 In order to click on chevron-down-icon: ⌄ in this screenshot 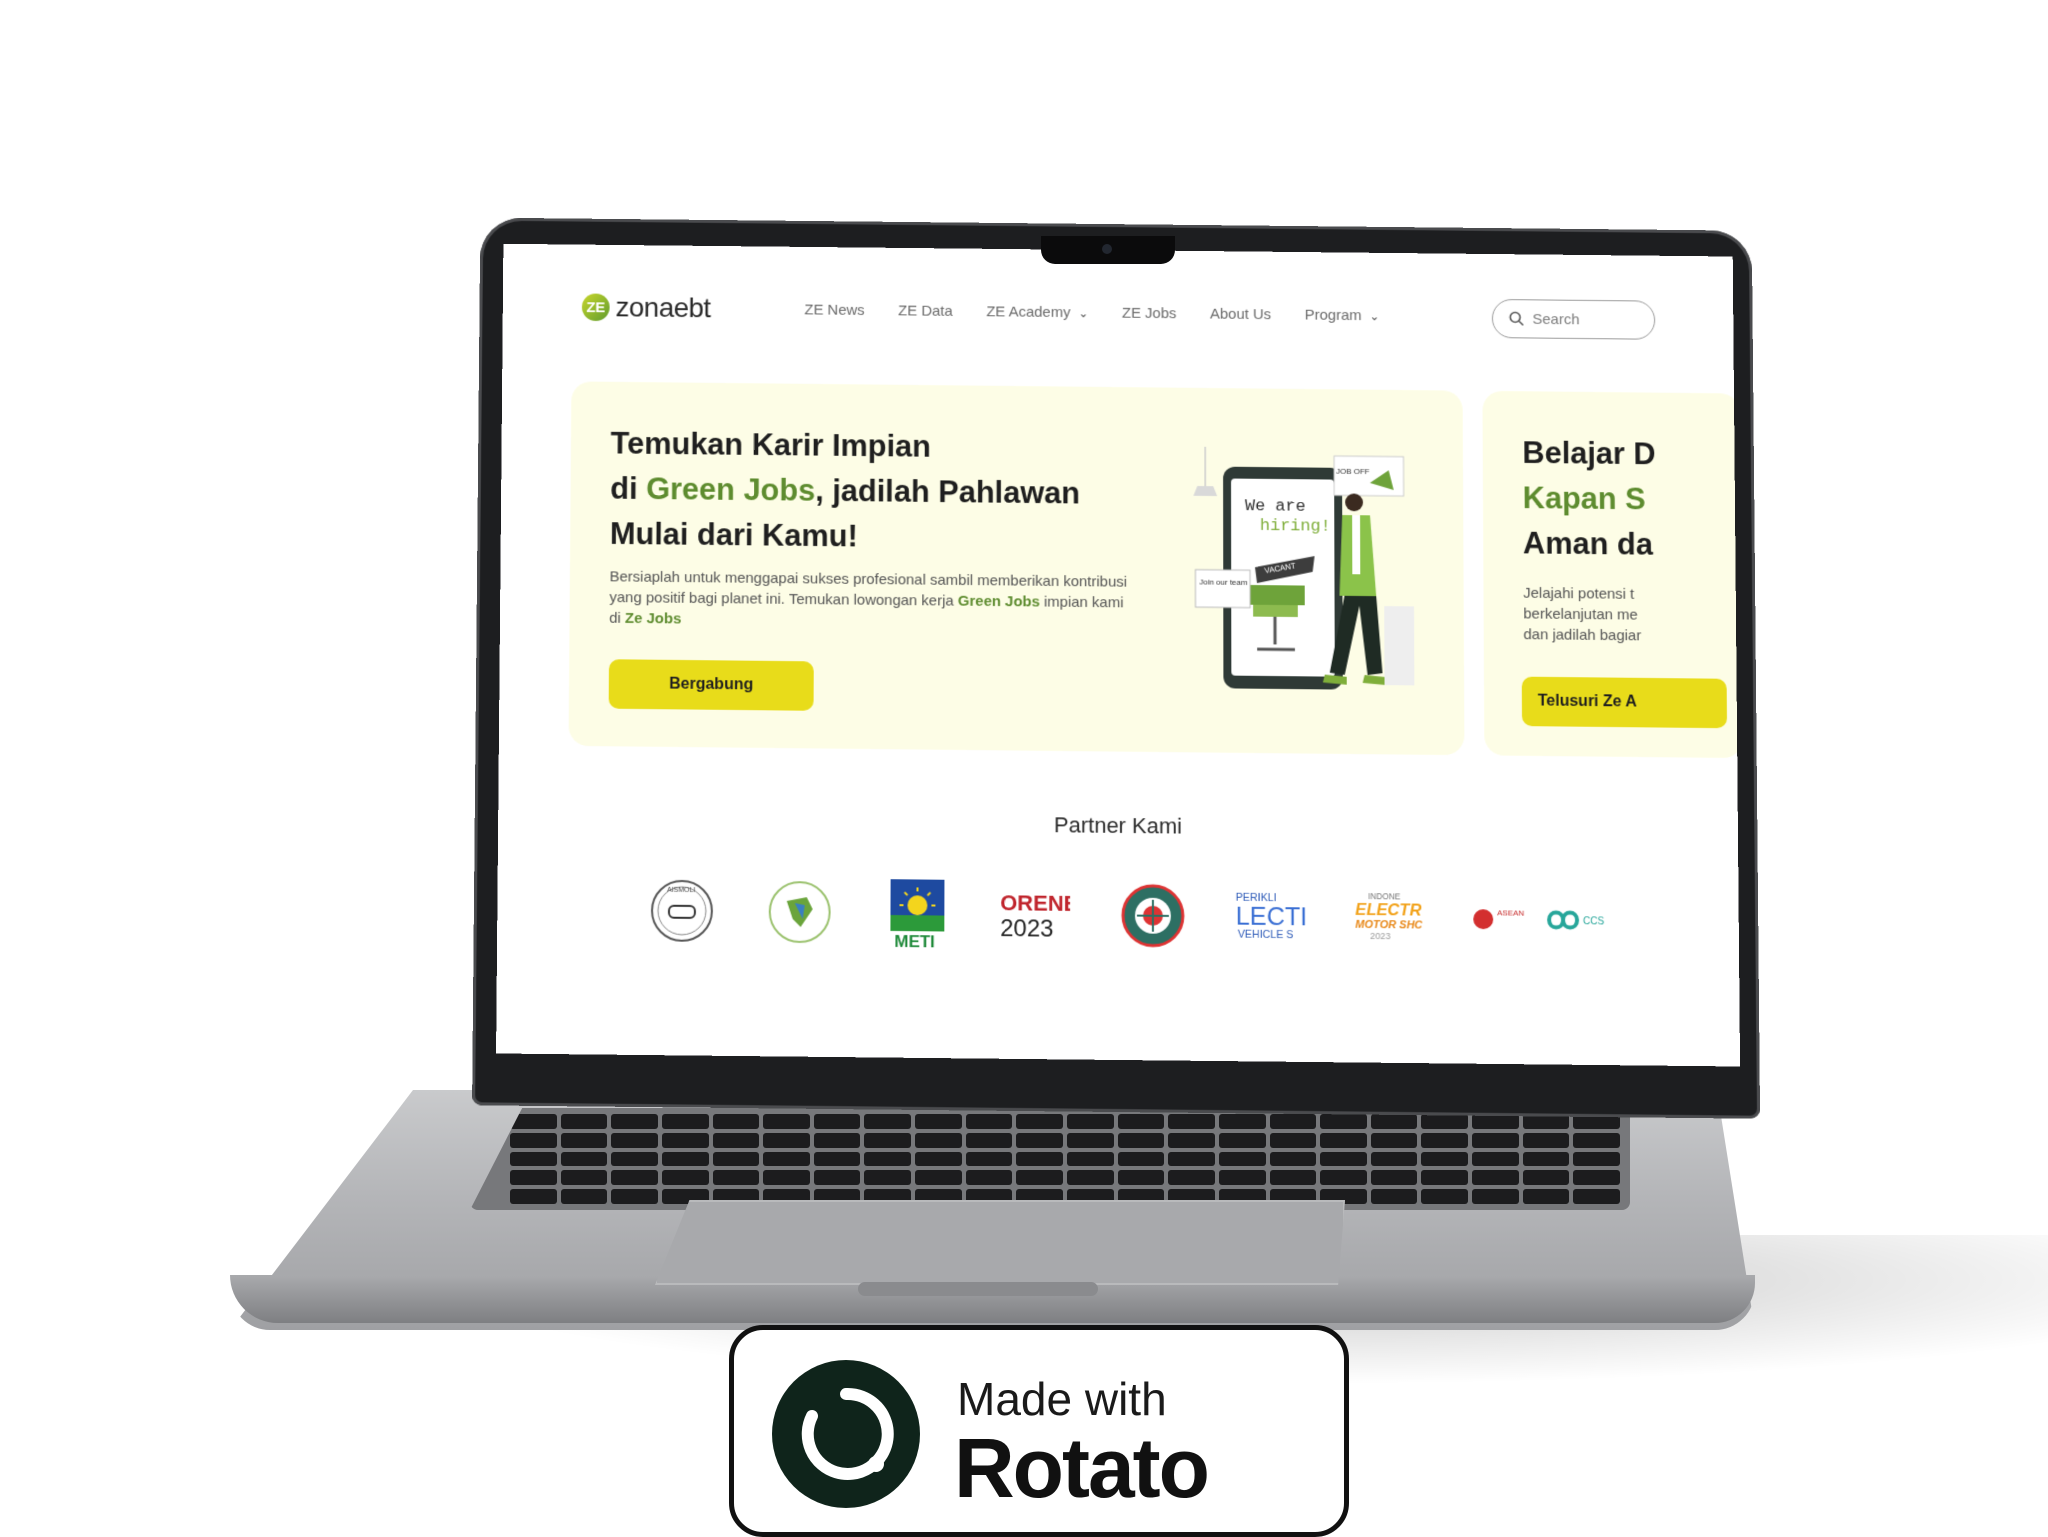, I will do `click(1374, 316)`.